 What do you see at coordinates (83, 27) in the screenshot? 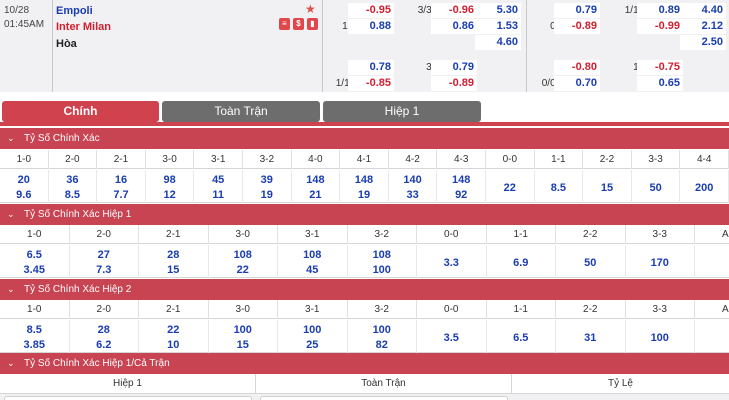
I see `away-team-name: Inter Milan` at bounding box center [83, 27].